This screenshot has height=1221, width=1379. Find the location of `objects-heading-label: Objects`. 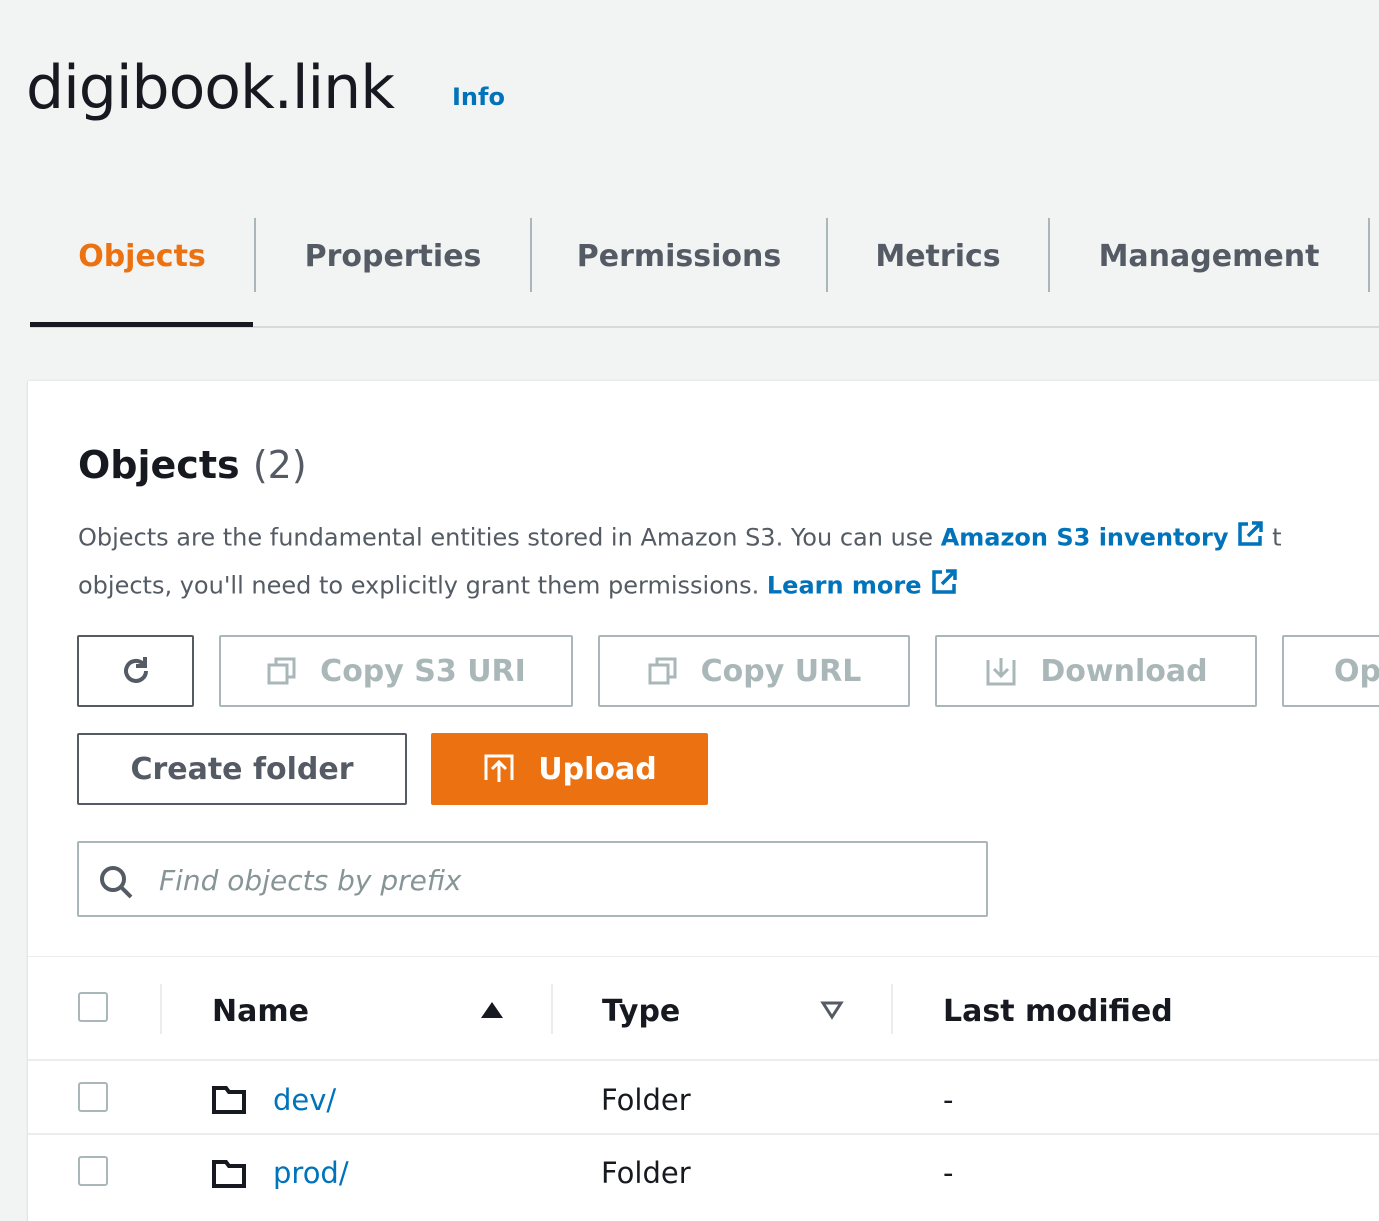

objects-heading-label: Objects is located at coordinates (159, 465).